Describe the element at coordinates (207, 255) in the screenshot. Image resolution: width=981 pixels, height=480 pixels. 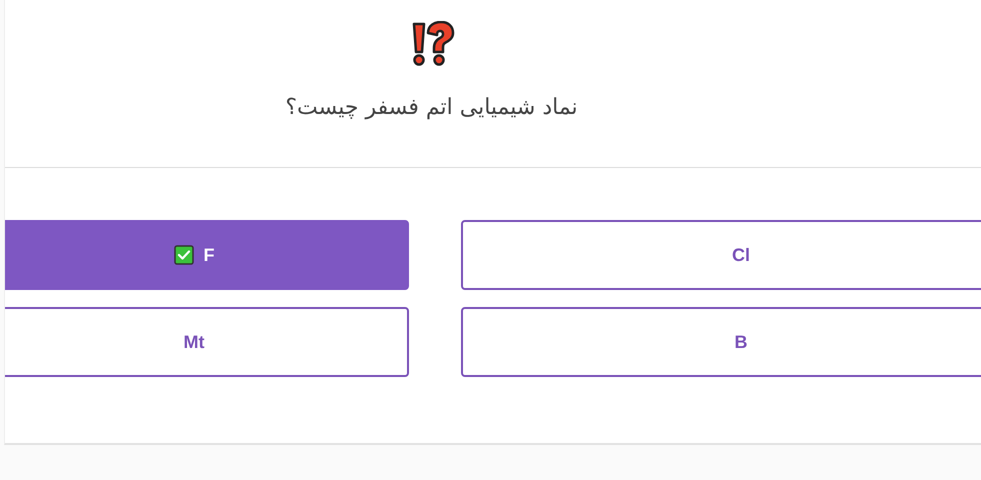
I see `answer-option: F` at that location.